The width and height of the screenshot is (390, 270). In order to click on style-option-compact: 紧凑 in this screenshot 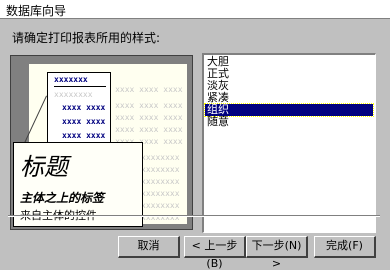, I will do `click(289, 98)`.